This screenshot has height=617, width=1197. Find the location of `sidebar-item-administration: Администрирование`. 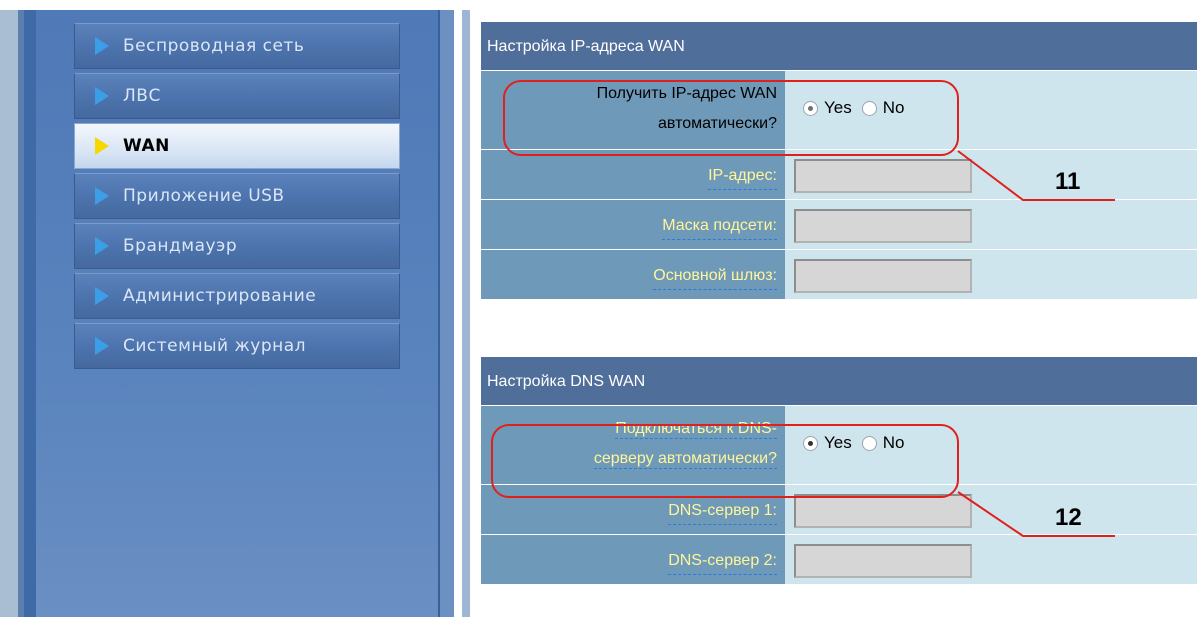

sidebar-item-administration: Администрирование is located at coordinates (237, 296).